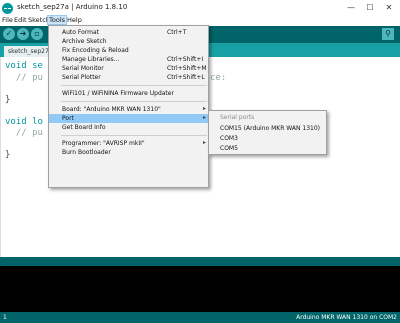 The height and width of the screenshot is (323, 400). Describe the element at coordinates (74, 20) in the screenshot. I see `menu-help: Help` at that location.